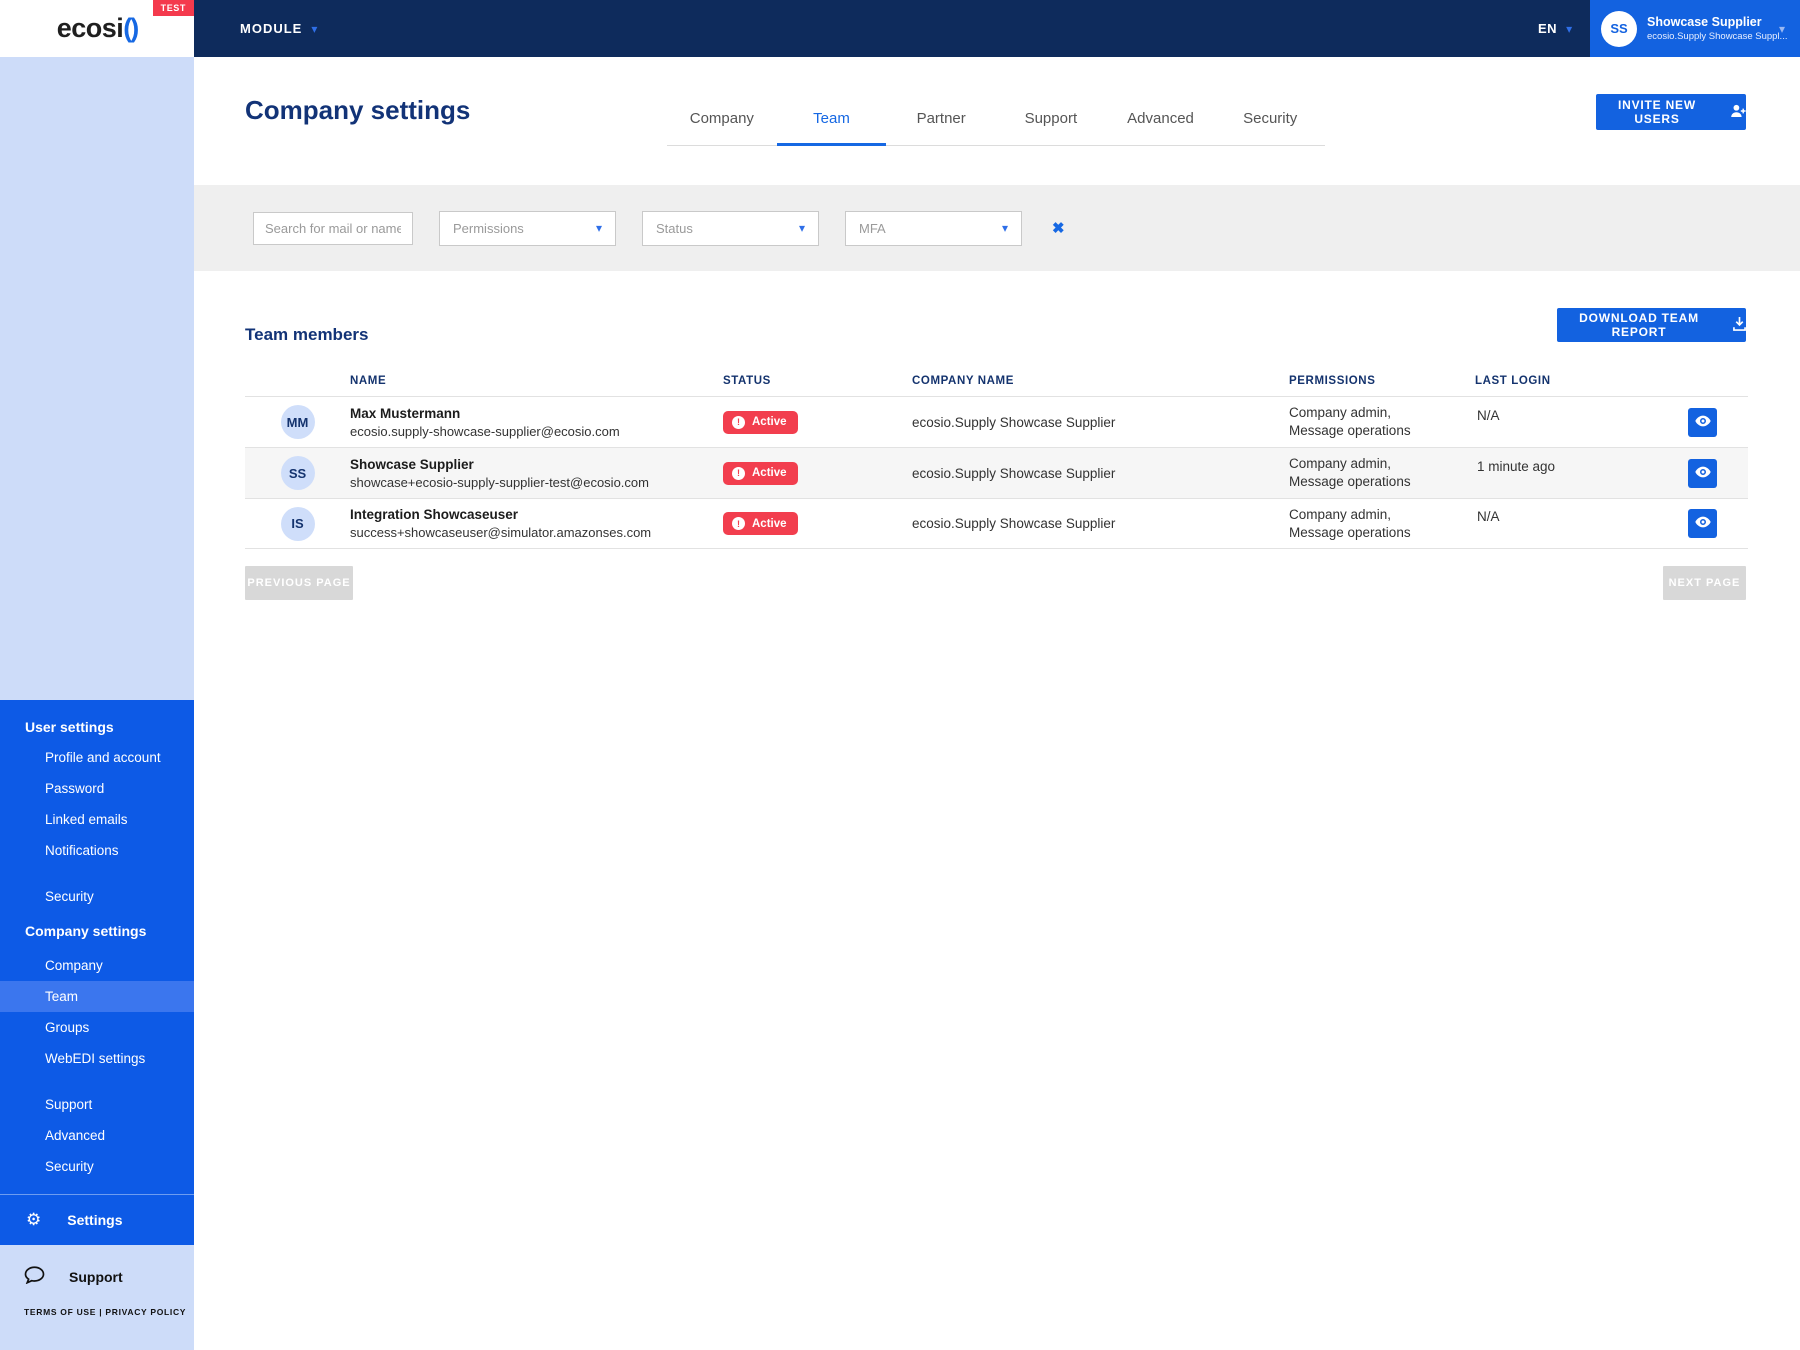  I want to click on sidebar-item-user-security: Security, so click(97, 896).